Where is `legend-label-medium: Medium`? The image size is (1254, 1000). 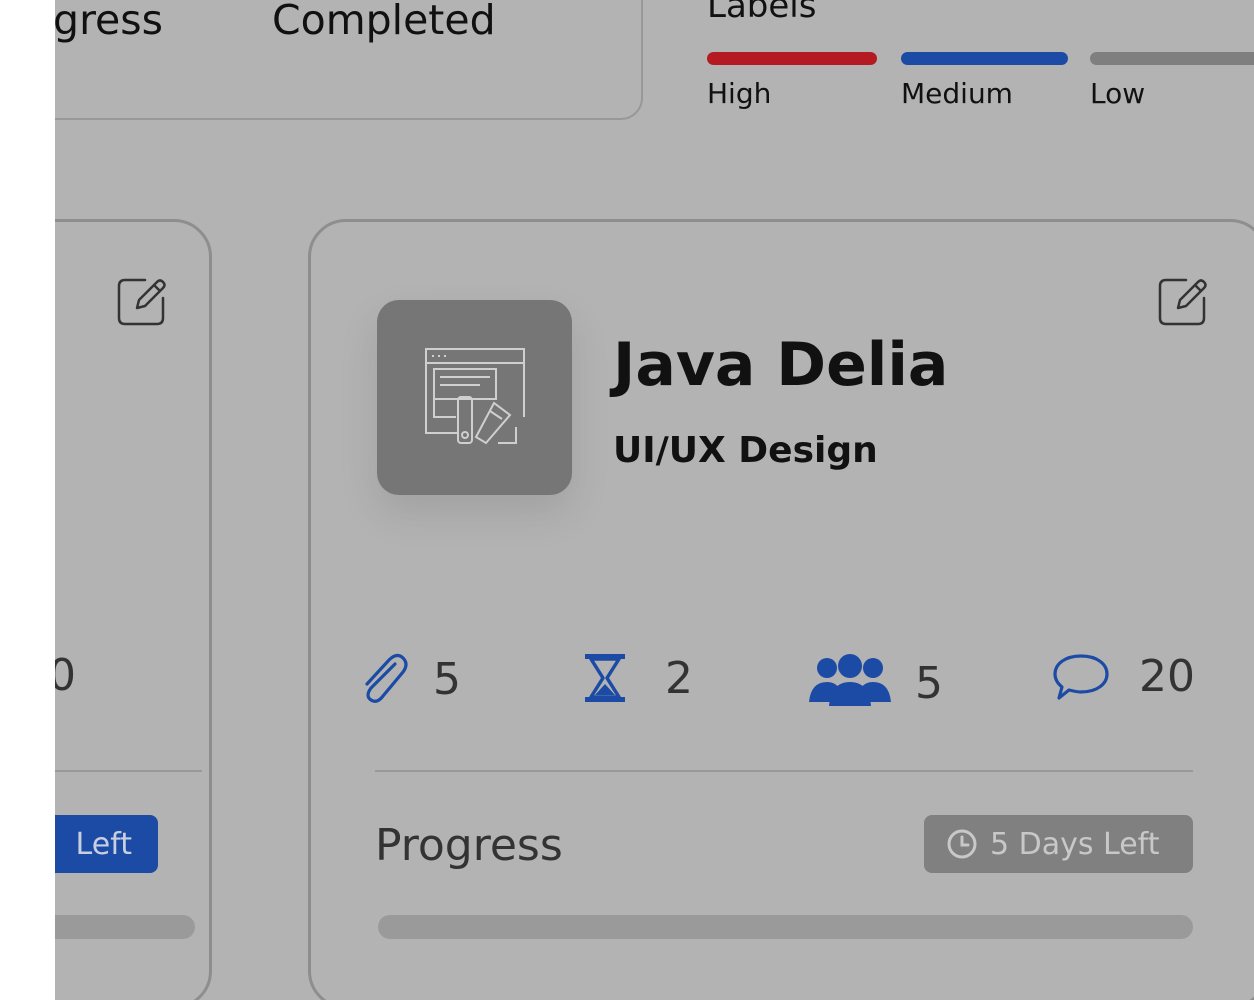
legend-label-medium: Medium is located at coordinates (957, 93).